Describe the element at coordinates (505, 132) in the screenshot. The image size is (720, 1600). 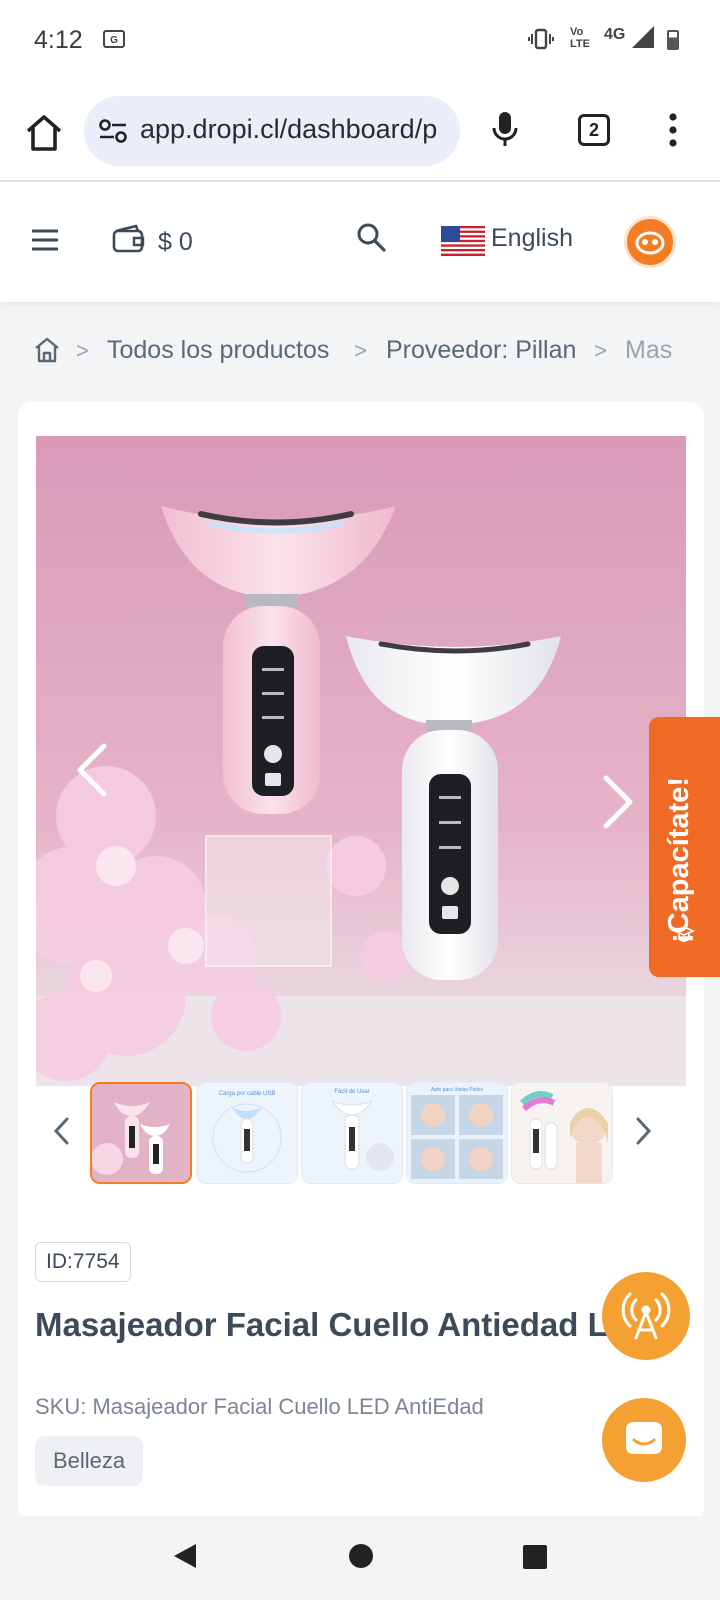
I see `microphone-icon` at that location.